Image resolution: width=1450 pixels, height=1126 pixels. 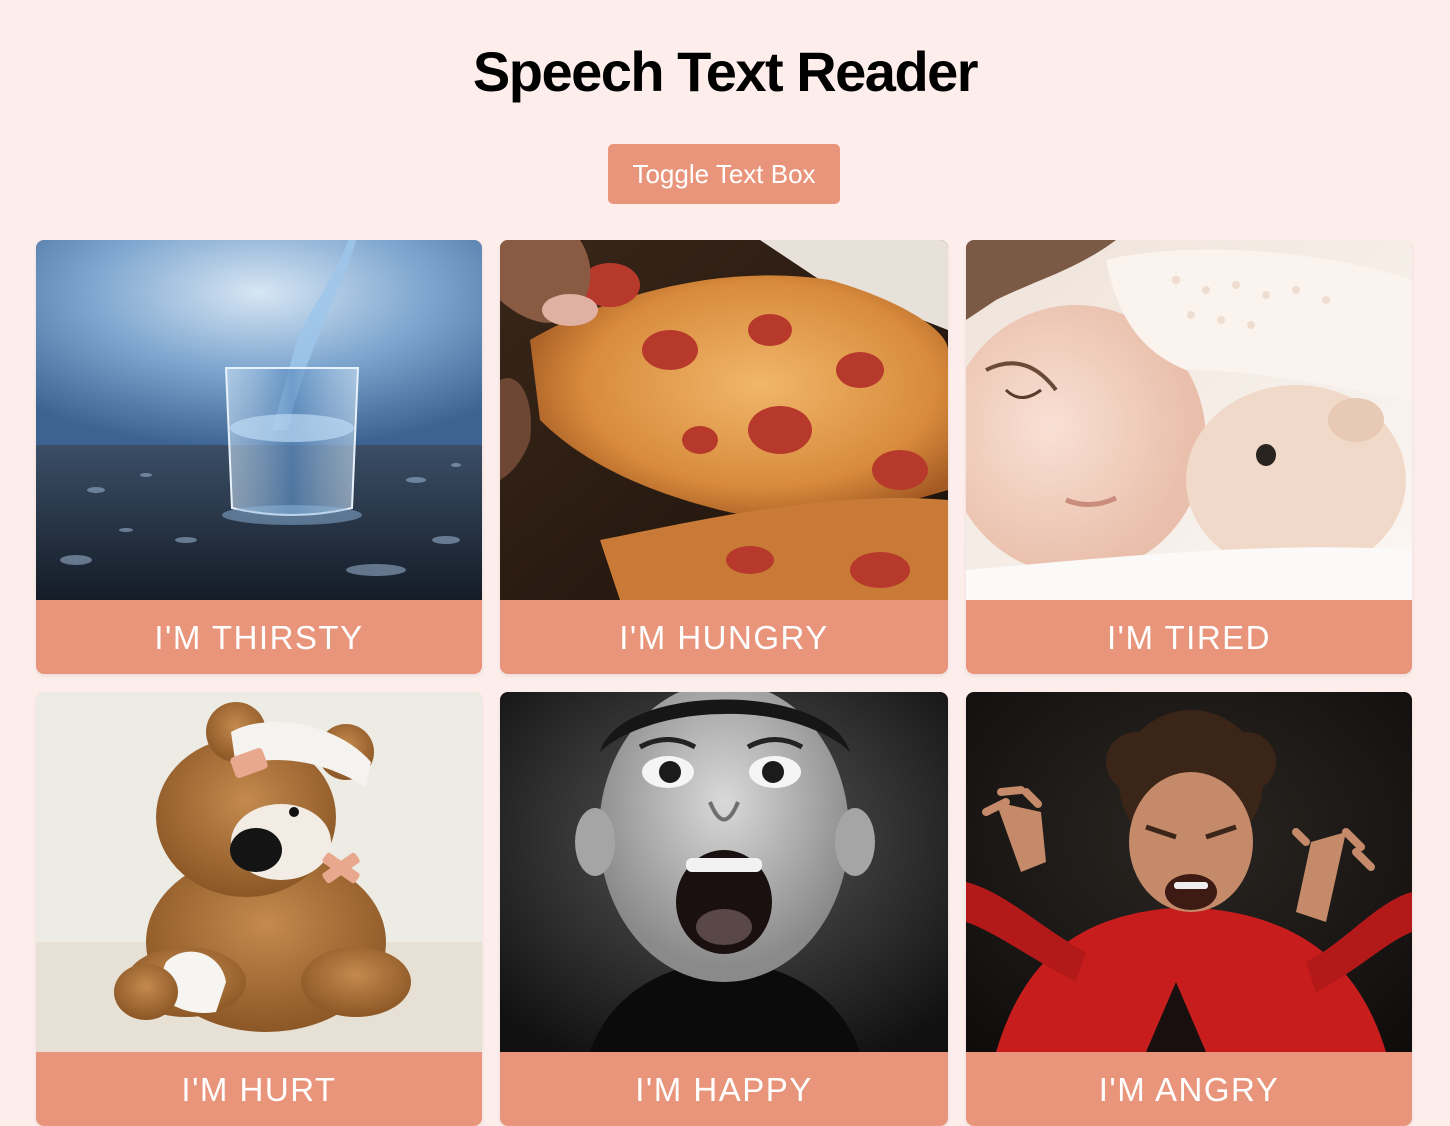 What do you see at coordinates (259, 637) in the screenshot?
I see `card-label: I'M THIRSTY` at bounding box center [259, 637].